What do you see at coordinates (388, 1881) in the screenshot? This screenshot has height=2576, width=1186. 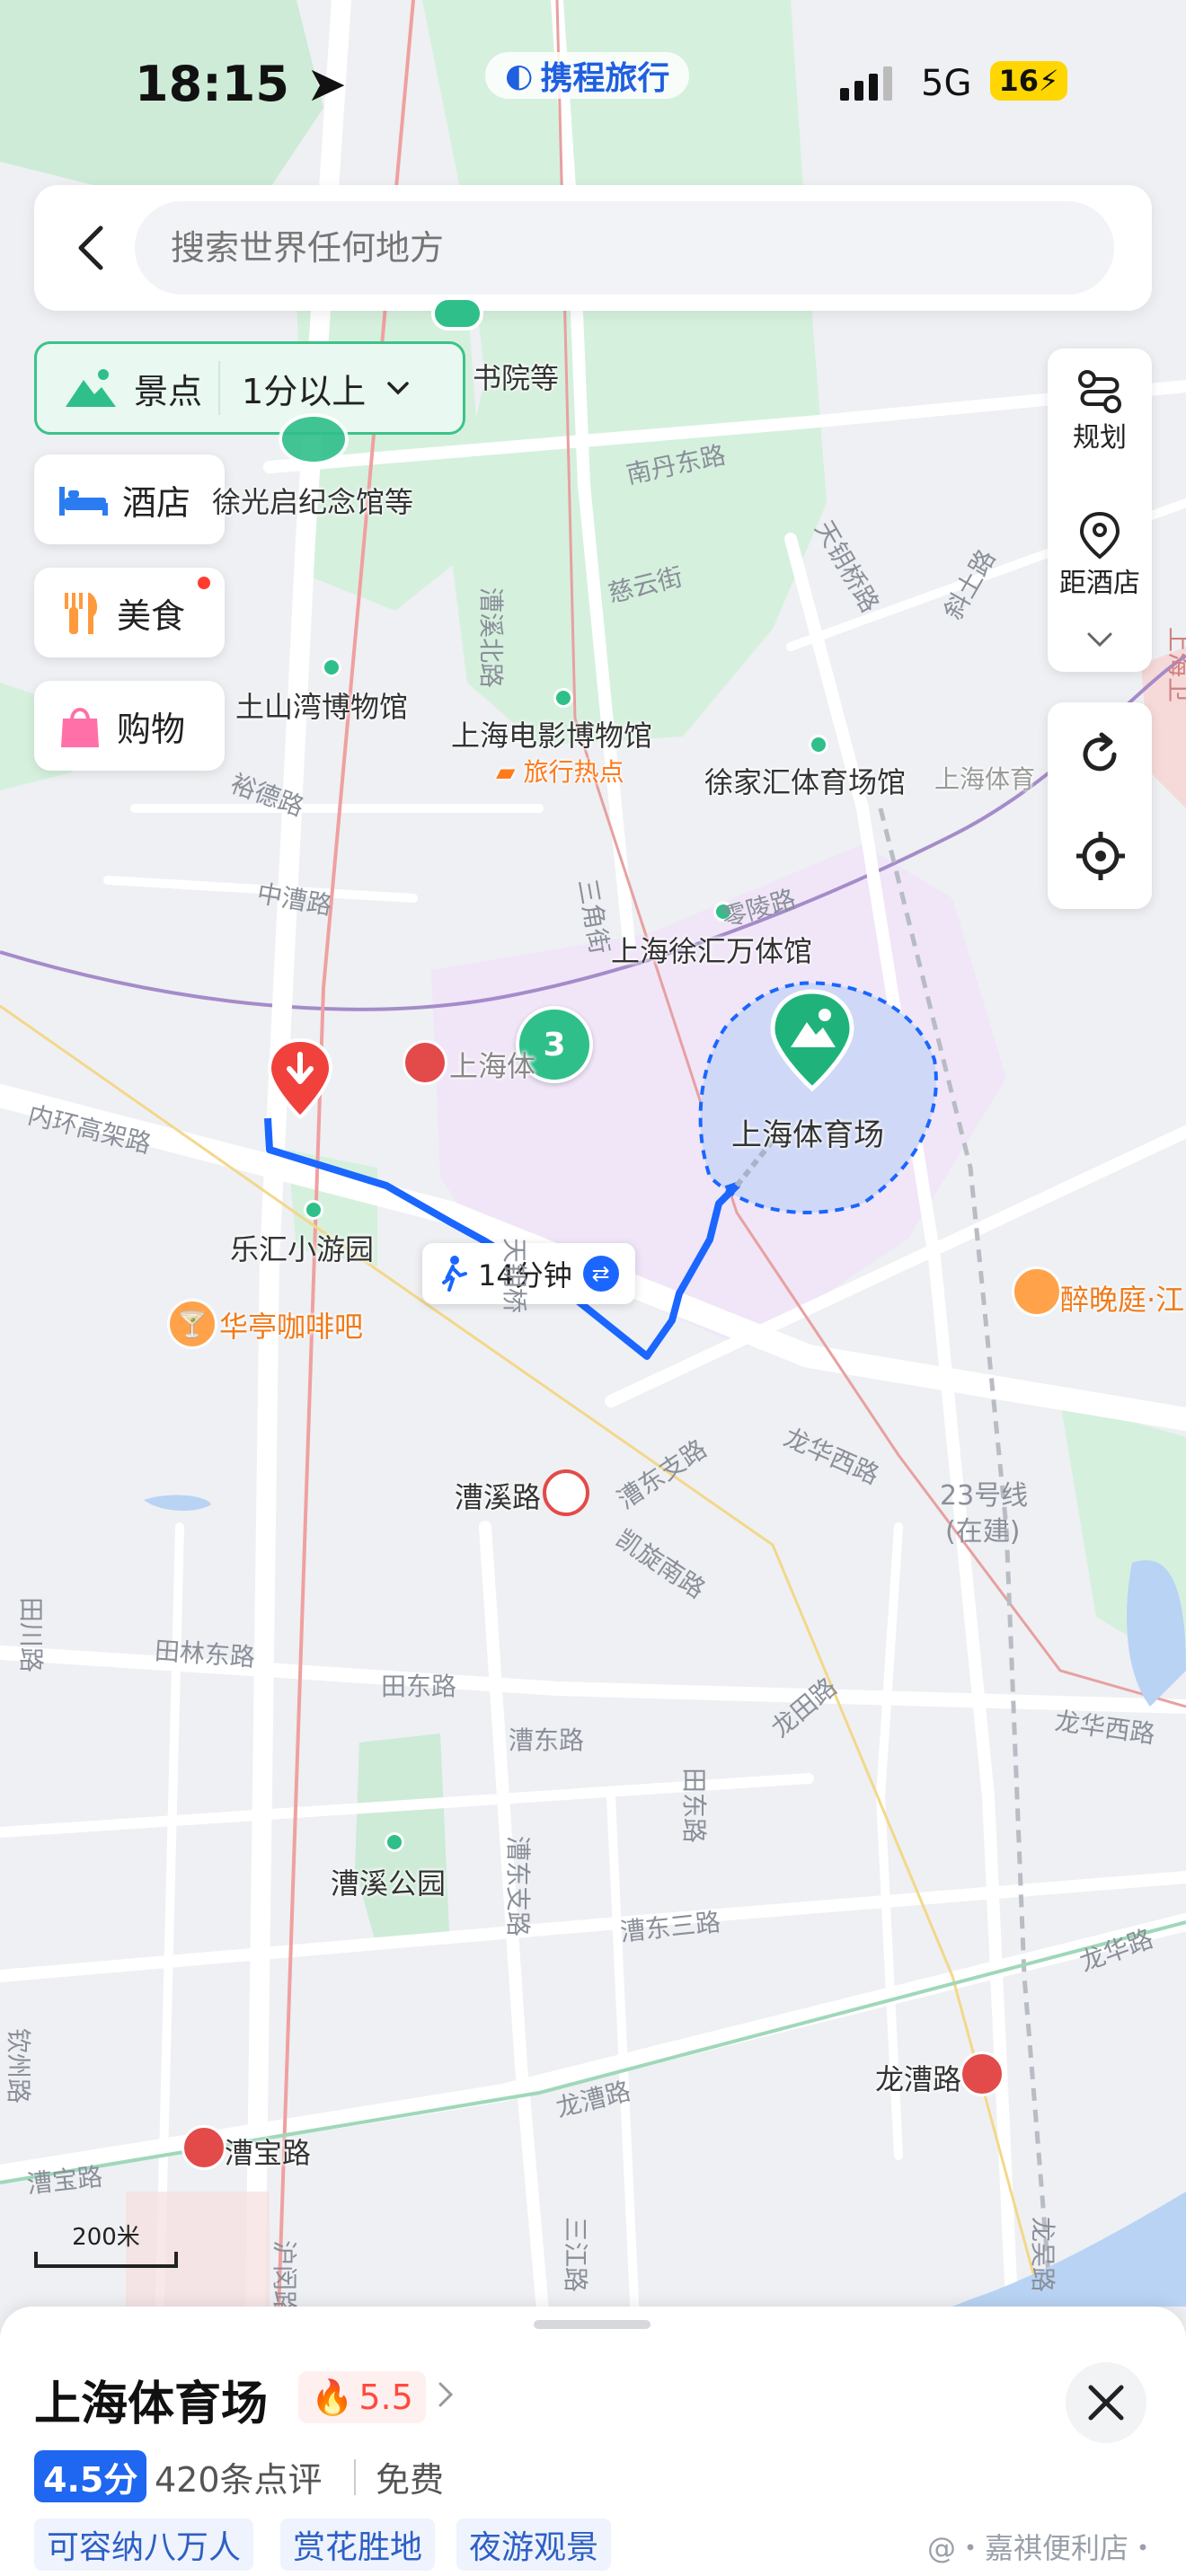 I see `map-label: 漕溪公园` at bounding box center [388, 1881].